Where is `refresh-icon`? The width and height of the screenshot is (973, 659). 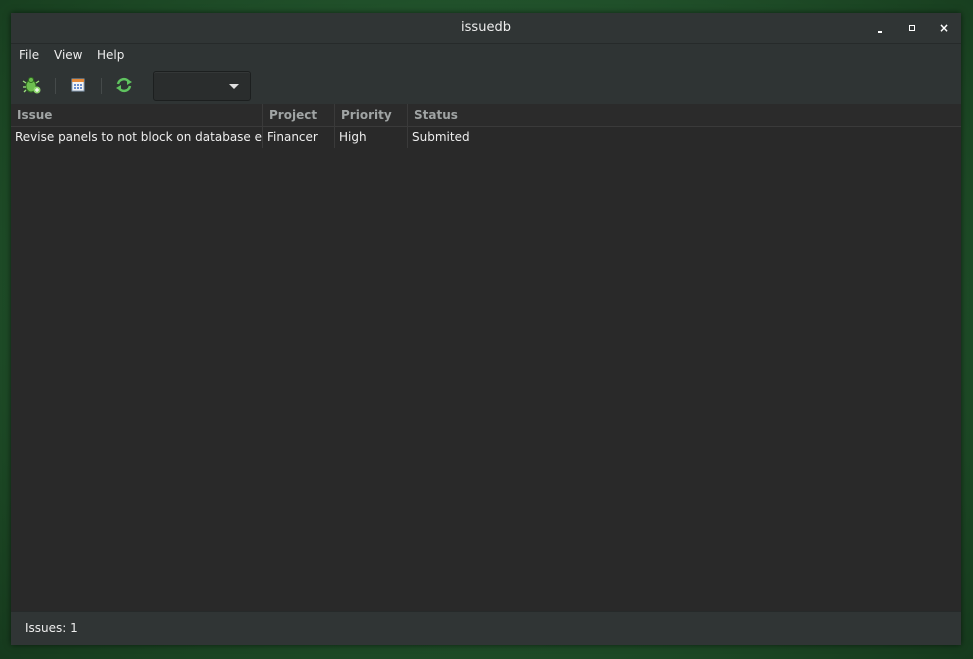
refresh-icon is located at coordinates (124, 85).